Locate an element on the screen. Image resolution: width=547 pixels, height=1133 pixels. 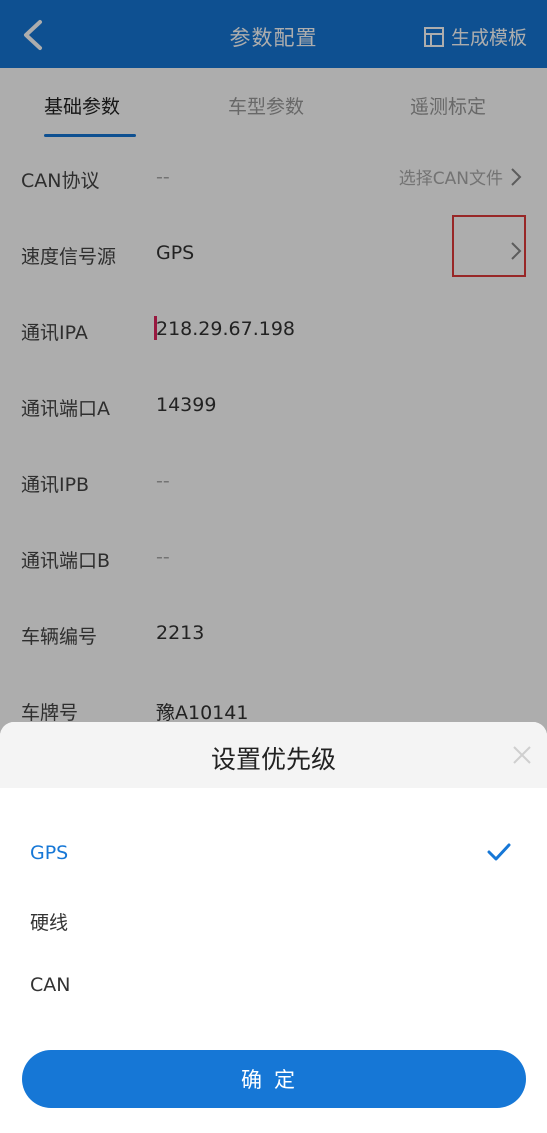
option-can: CAN is located at coordinates (273, 986).